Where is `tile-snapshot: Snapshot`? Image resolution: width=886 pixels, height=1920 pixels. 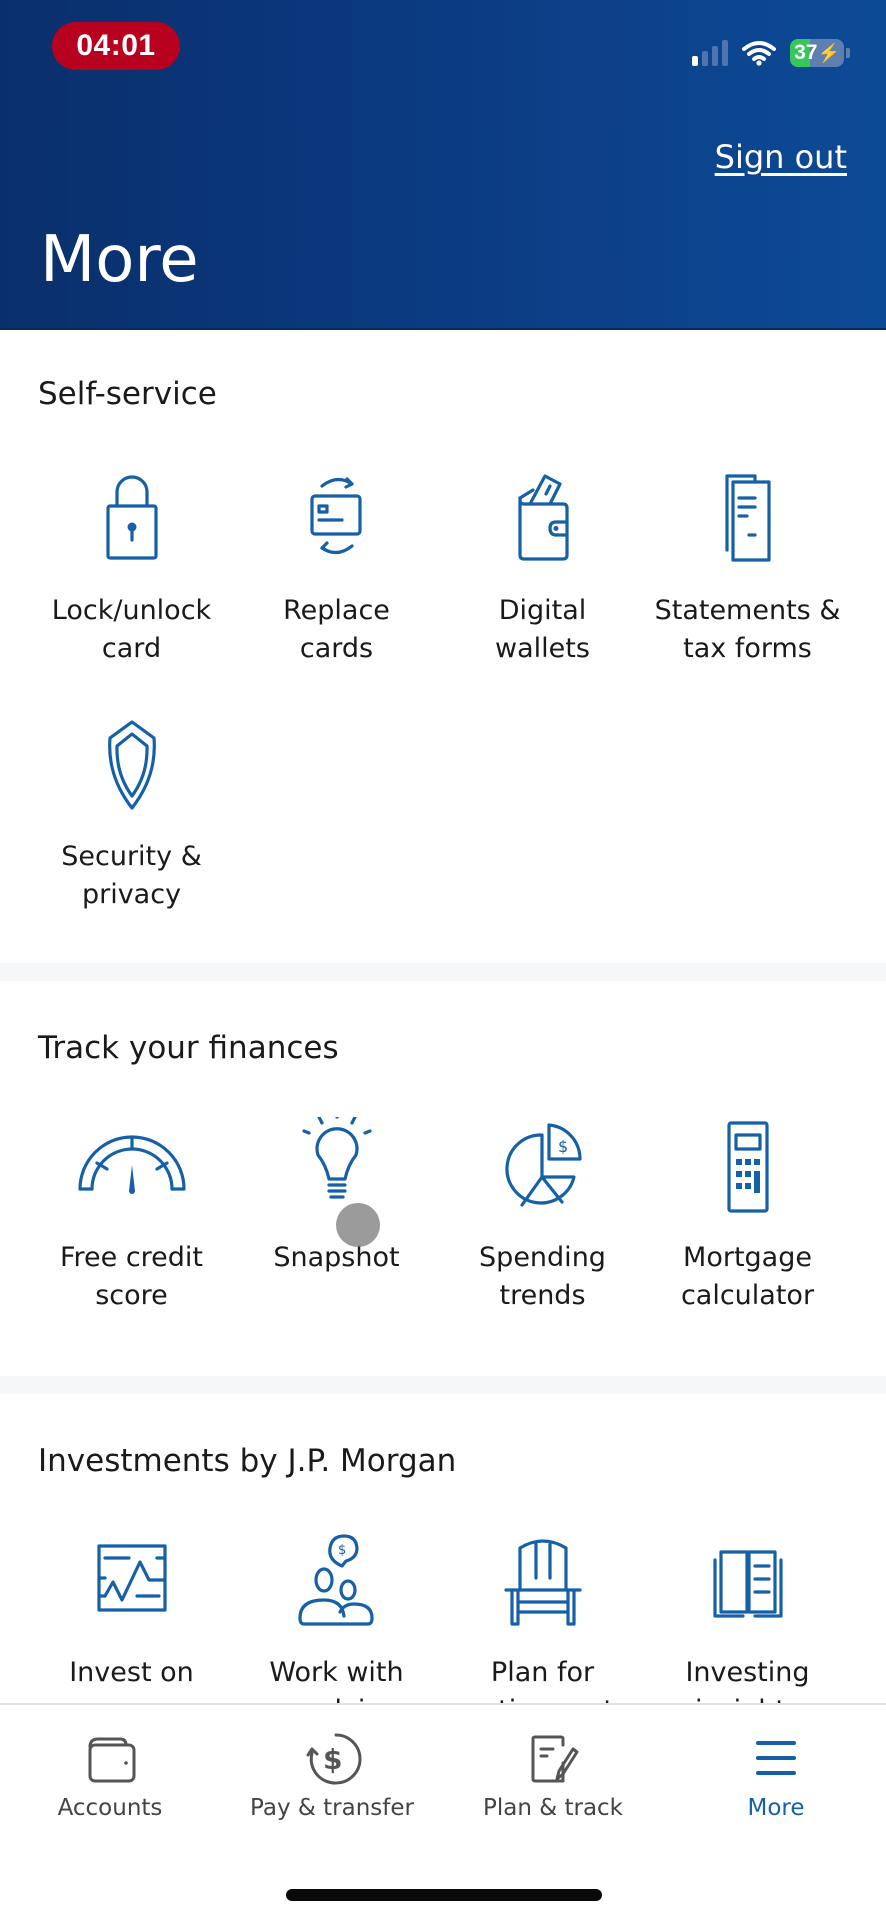
tile-snapshot: Snapshot is located at coordinates (336, 1192).